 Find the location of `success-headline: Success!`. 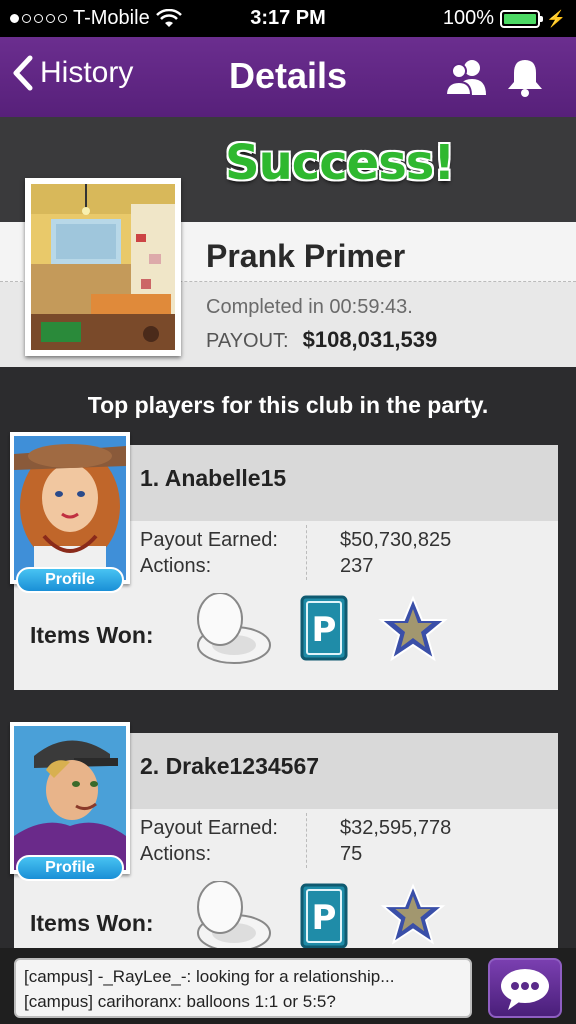

success-headline: Success! is located at coordinates (340, 163).